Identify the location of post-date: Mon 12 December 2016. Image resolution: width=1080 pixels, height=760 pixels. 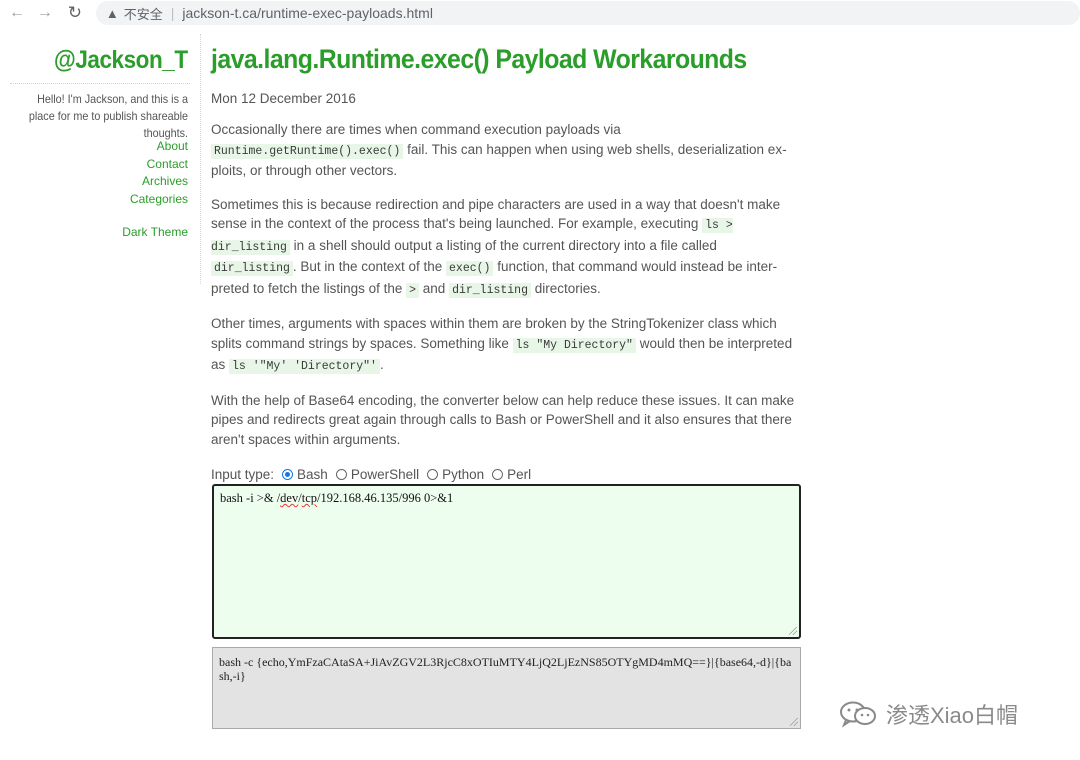
(283, 98).